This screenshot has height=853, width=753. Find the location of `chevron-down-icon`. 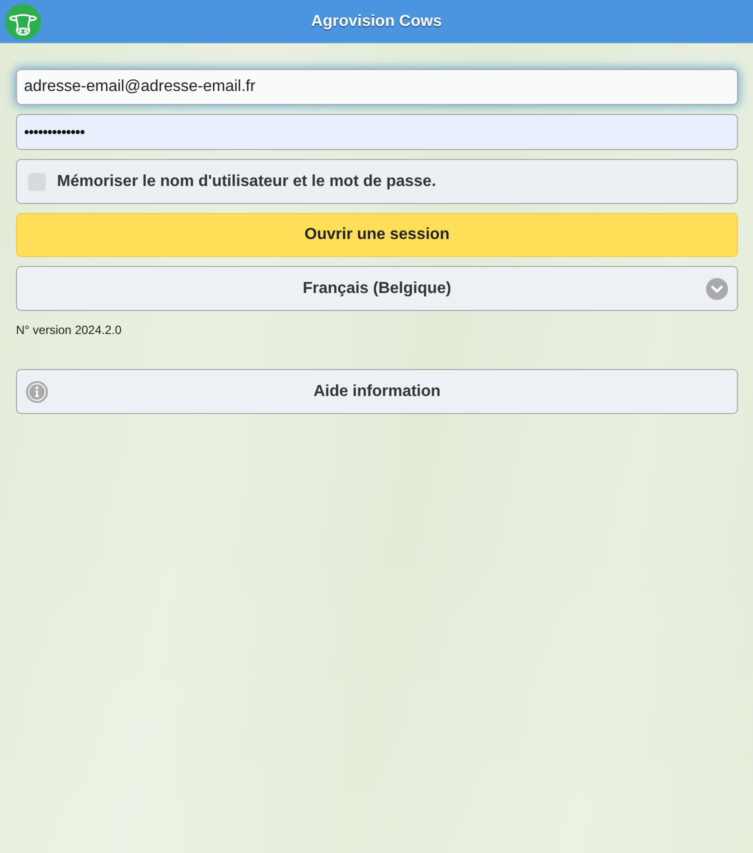

chevron-down-icon is located at coordinates (717, 289).